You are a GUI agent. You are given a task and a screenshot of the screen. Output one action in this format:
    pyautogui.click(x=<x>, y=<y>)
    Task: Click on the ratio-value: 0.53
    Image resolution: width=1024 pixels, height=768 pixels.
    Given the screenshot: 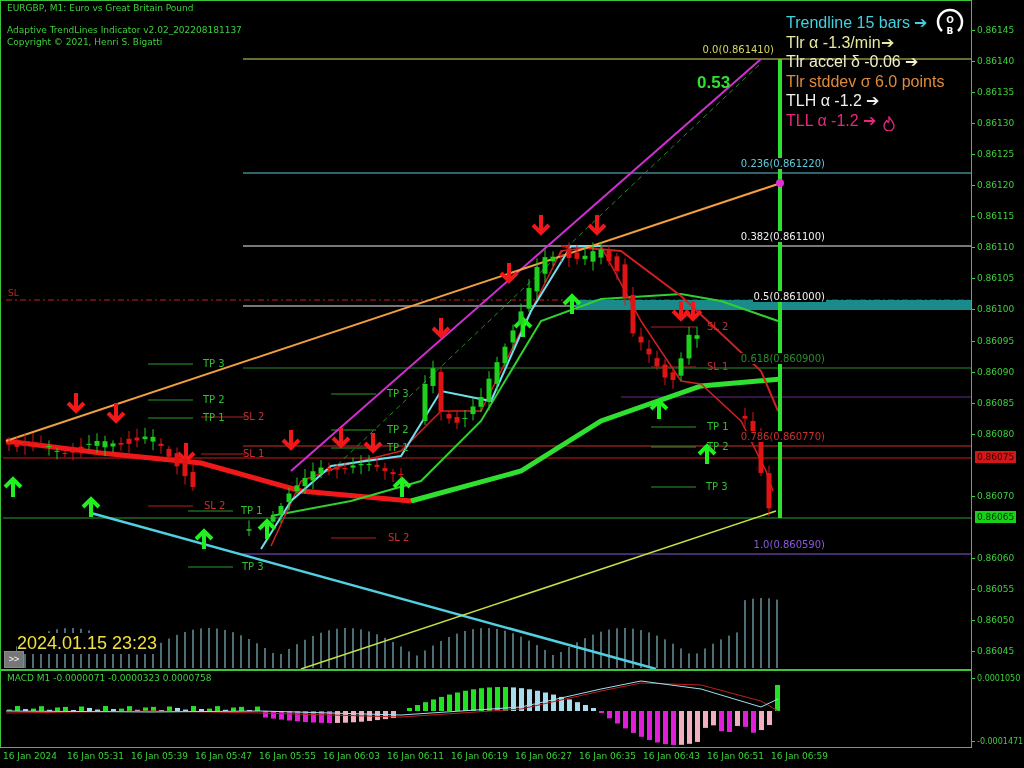 What is the action you would take?
    pyautogui.click(x=714, y=83)
    